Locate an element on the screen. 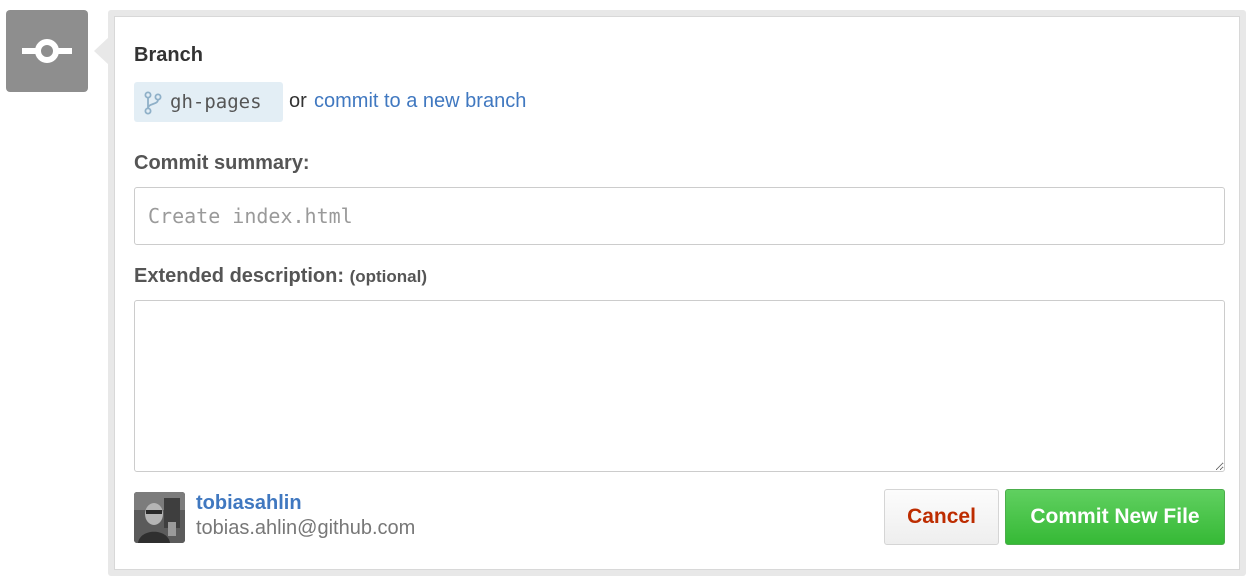  extended-description-label: Extended description: (optional) is located at coordinates (280, 276).